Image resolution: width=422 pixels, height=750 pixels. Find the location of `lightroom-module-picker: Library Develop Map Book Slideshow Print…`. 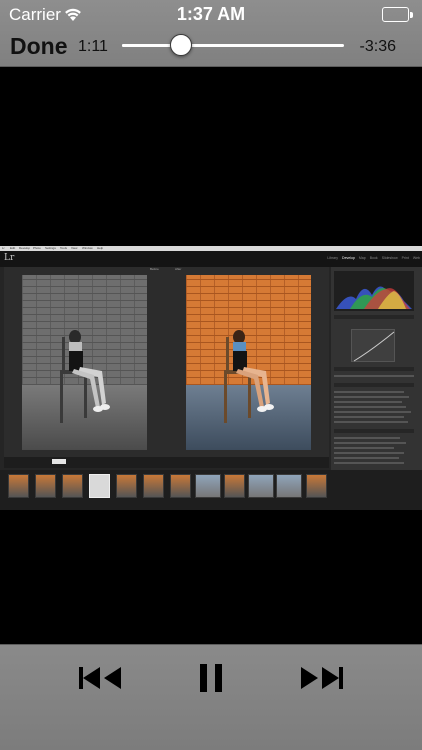

lightroom-module-picker: Library Develop Map Book Slideshow Print… is located at coordinates (373, 258).